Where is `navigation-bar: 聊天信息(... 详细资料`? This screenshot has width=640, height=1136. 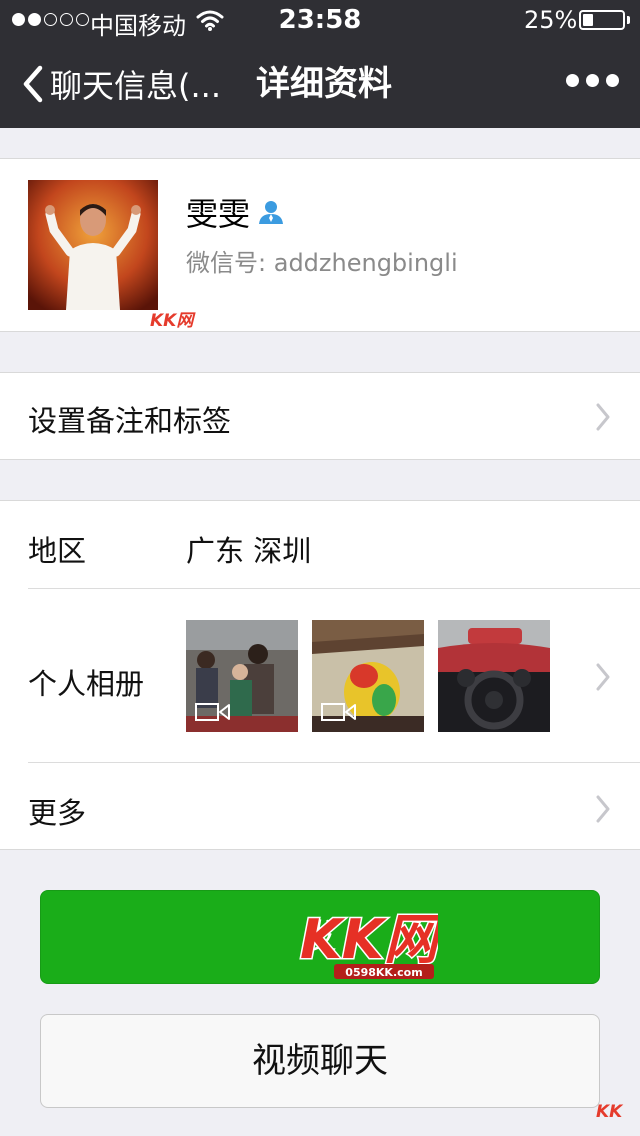 navigation-bar: 聊天信息(... 详细资料 is located at coordinates (320, 84).